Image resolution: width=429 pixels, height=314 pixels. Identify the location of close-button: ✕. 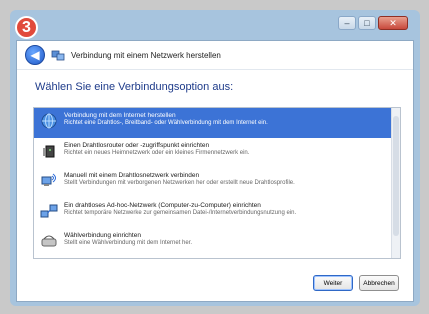
(393, 23).